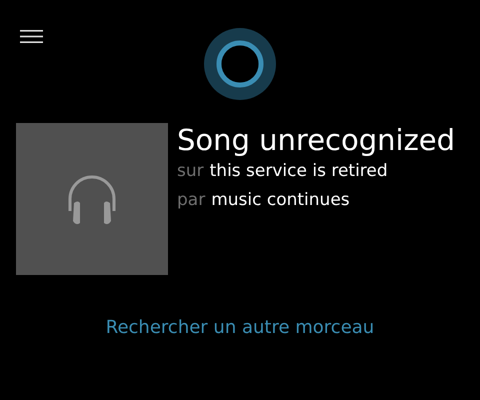  I want to click on menu-icon, so click(31, 36).